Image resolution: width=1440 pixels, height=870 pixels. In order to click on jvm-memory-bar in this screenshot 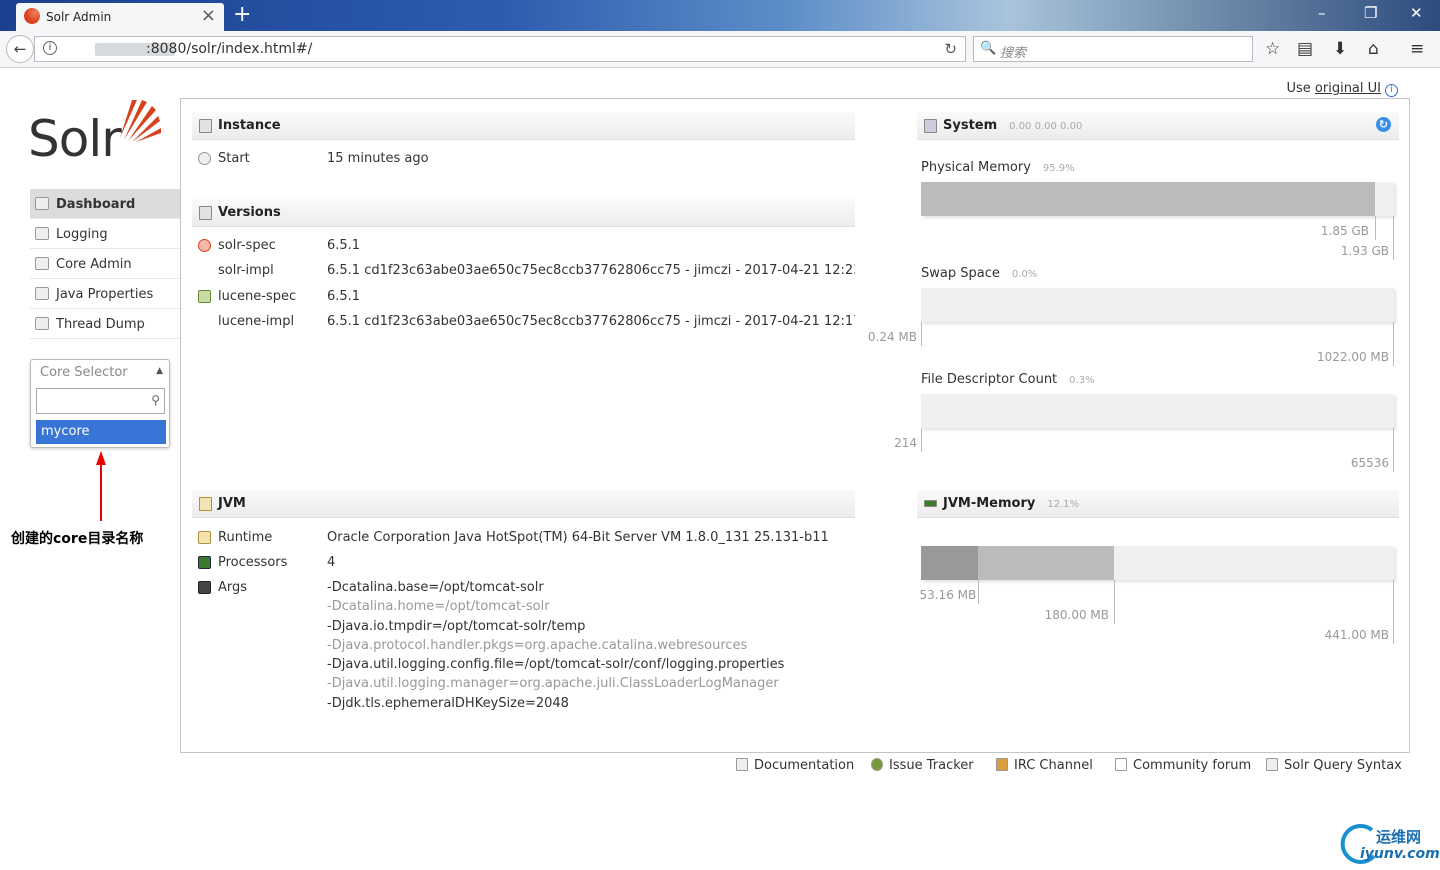, I will do `click(1157, 563)`.